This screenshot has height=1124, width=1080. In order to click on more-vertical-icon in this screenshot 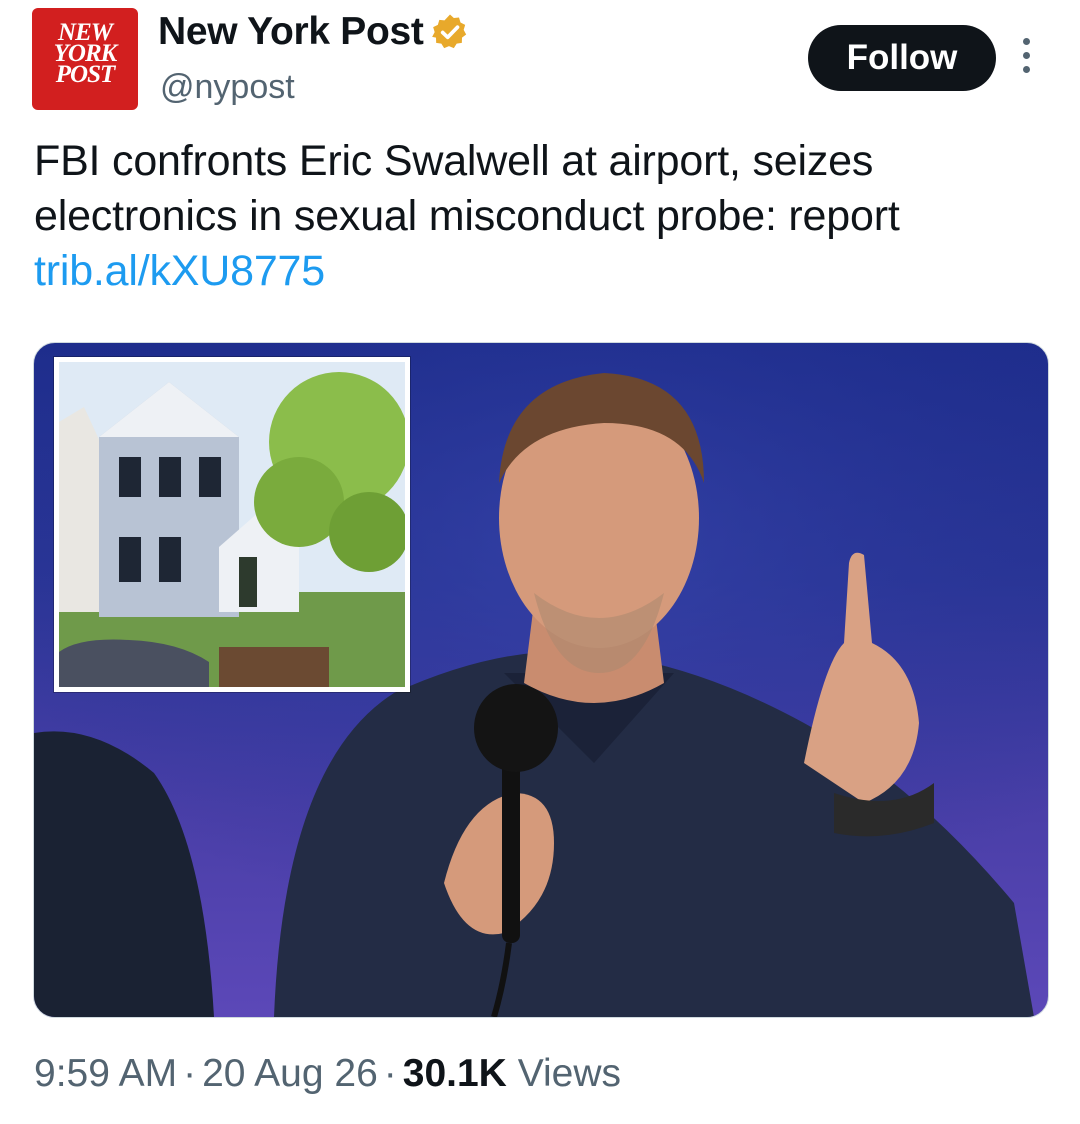, I will do `click(1026, 60)`.